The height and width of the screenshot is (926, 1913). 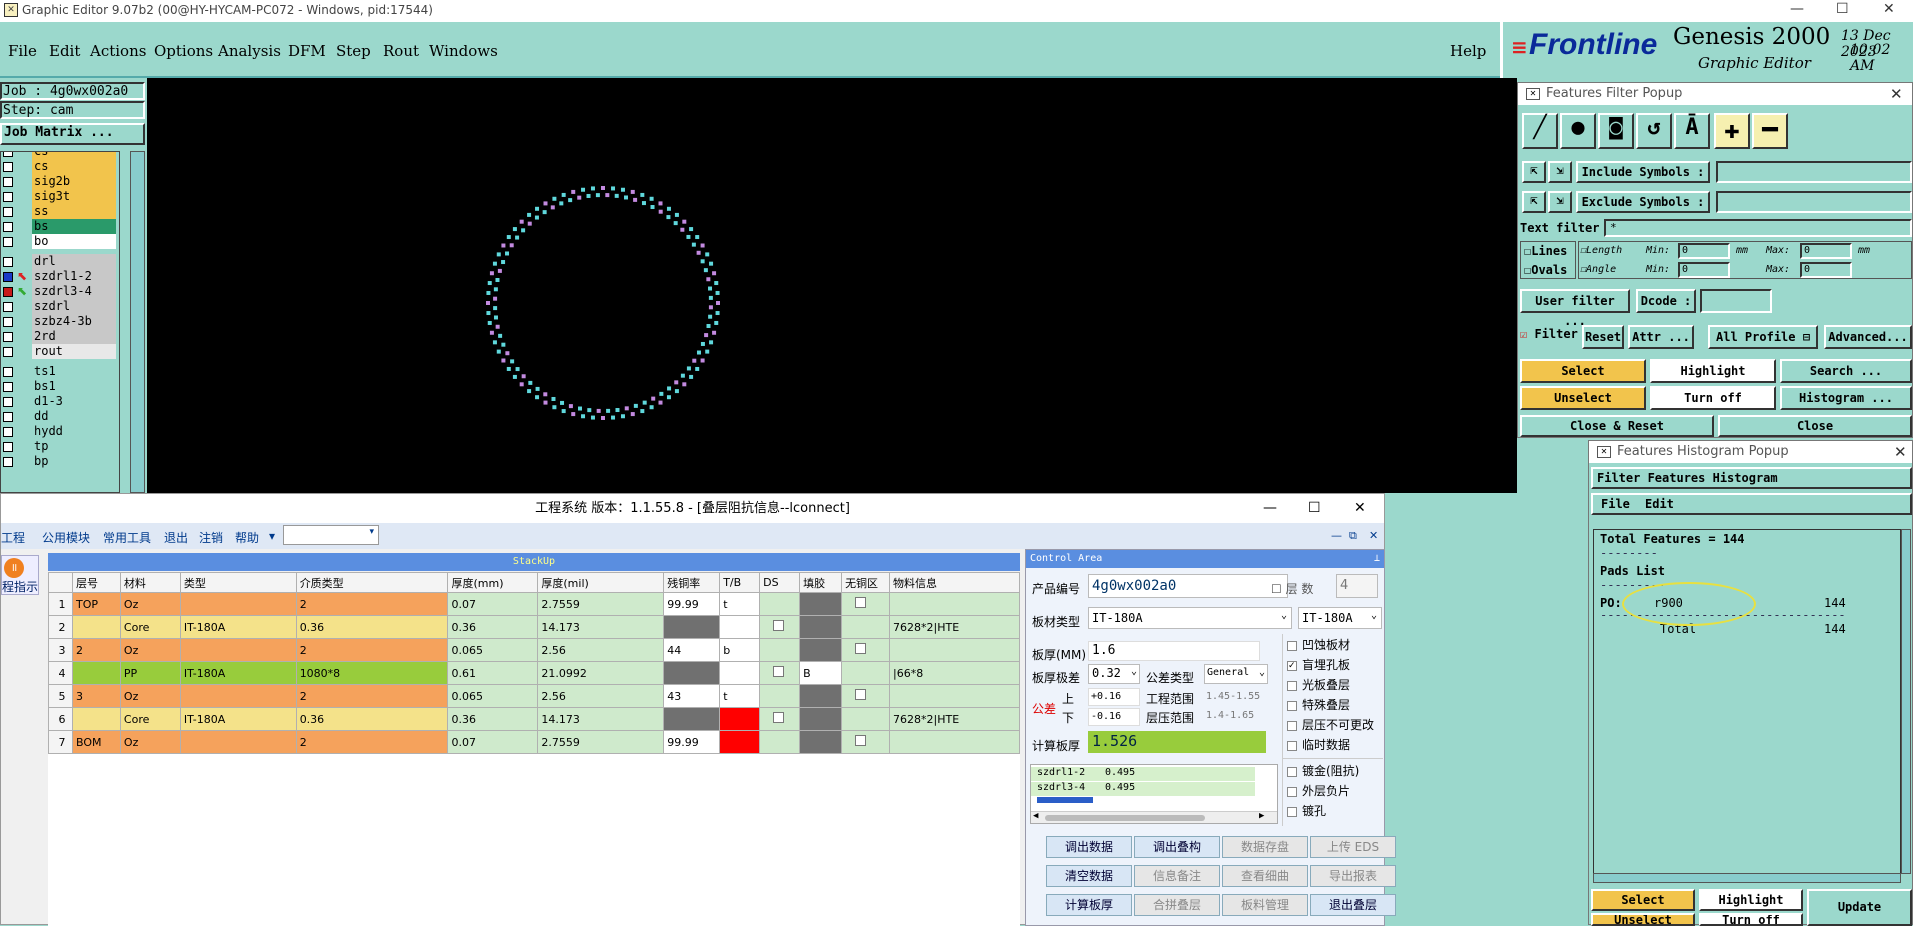 I want to click on menu-step: Step, so click(x=353, y=51).